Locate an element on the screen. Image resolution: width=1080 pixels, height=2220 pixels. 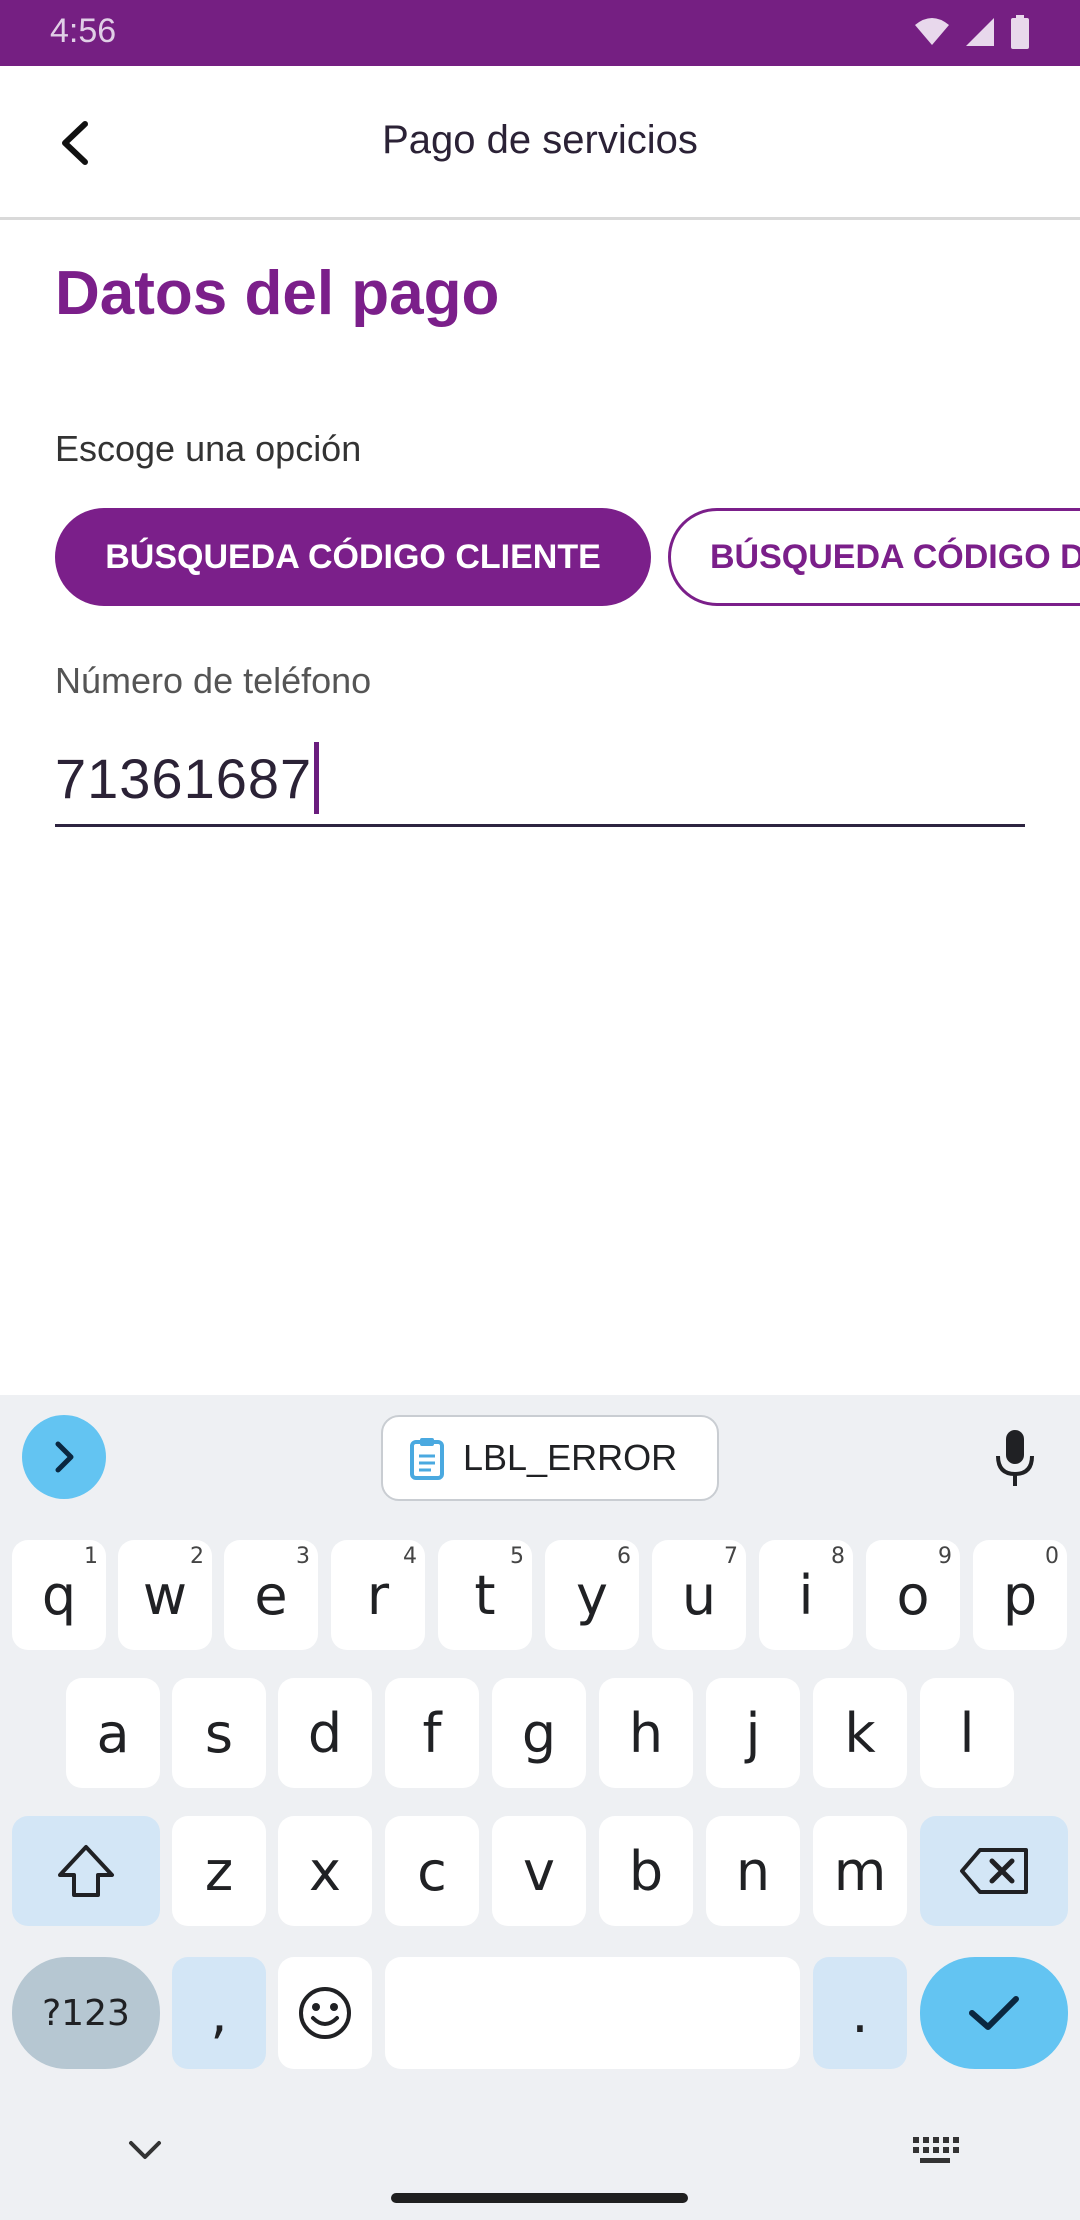
key-t: t5 is located at coordinates (485, 1595).